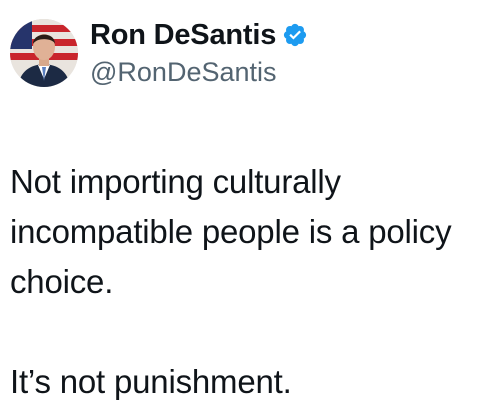 Image resolution: width=500 pixels, height=420 pixels. I want to click on tweet-header: Ron DeSantis @RonDeSantis, so click(159, 53).